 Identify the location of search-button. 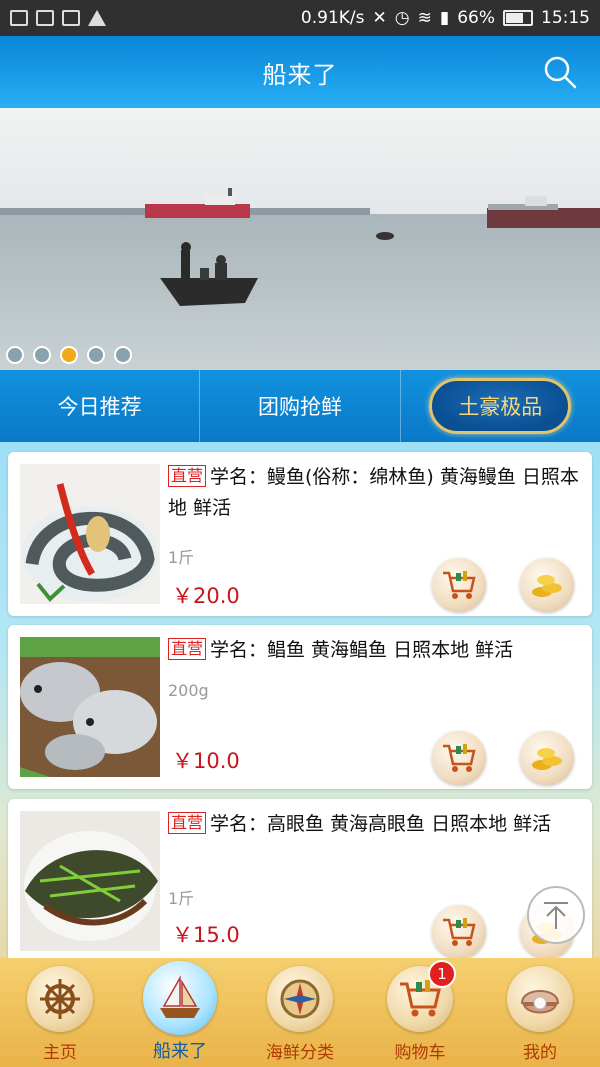
(560, 72).